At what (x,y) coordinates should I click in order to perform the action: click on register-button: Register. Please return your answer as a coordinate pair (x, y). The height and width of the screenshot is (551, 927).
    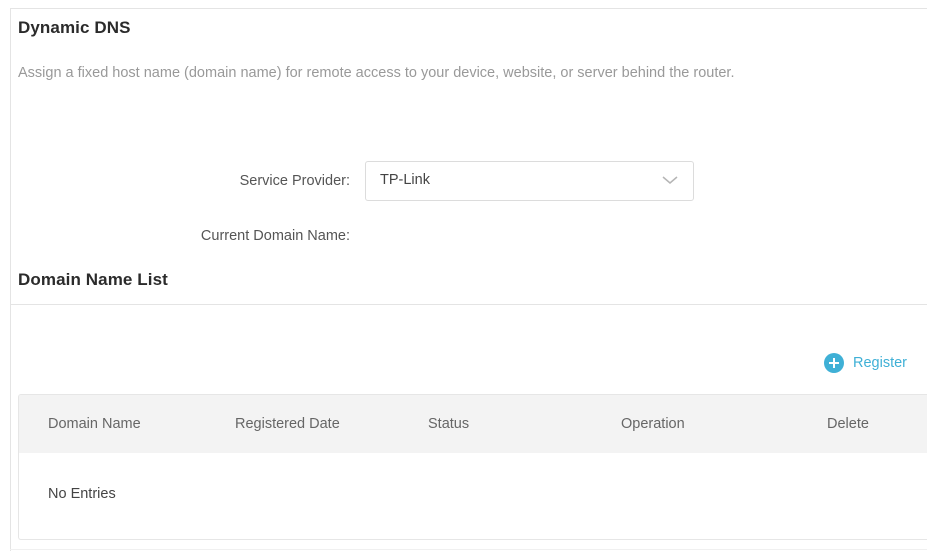
    Looking at the image, I should click on (865, 363).